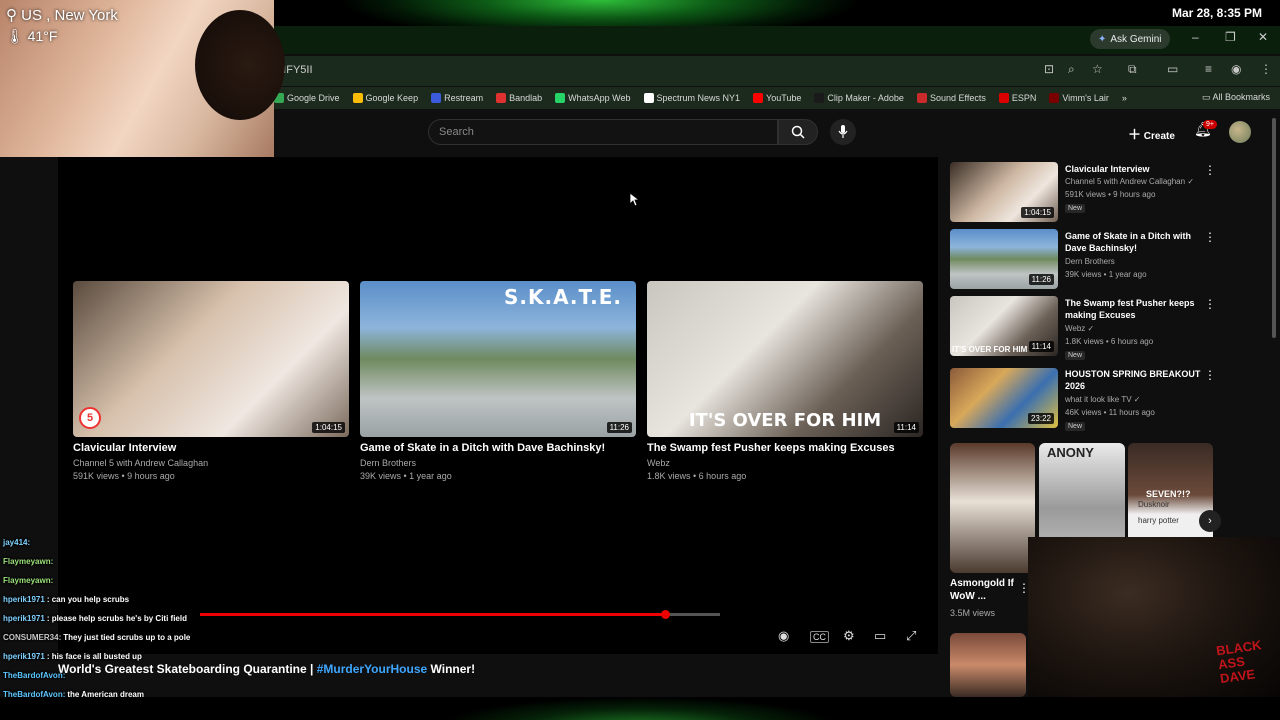 The image size is (1280, 720). What do you see at coordinates (1097, 69) in the screenshot?
I see `bookmark-star-icon: ☆` at bounding box center [1097, 69].